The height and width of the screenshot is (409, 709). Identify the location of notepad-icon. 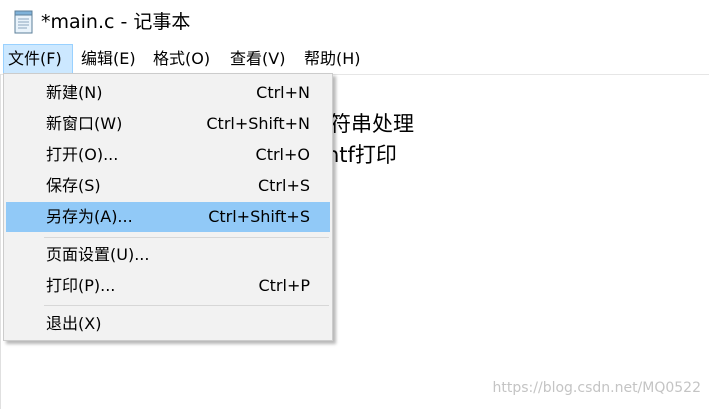
(23, 22).